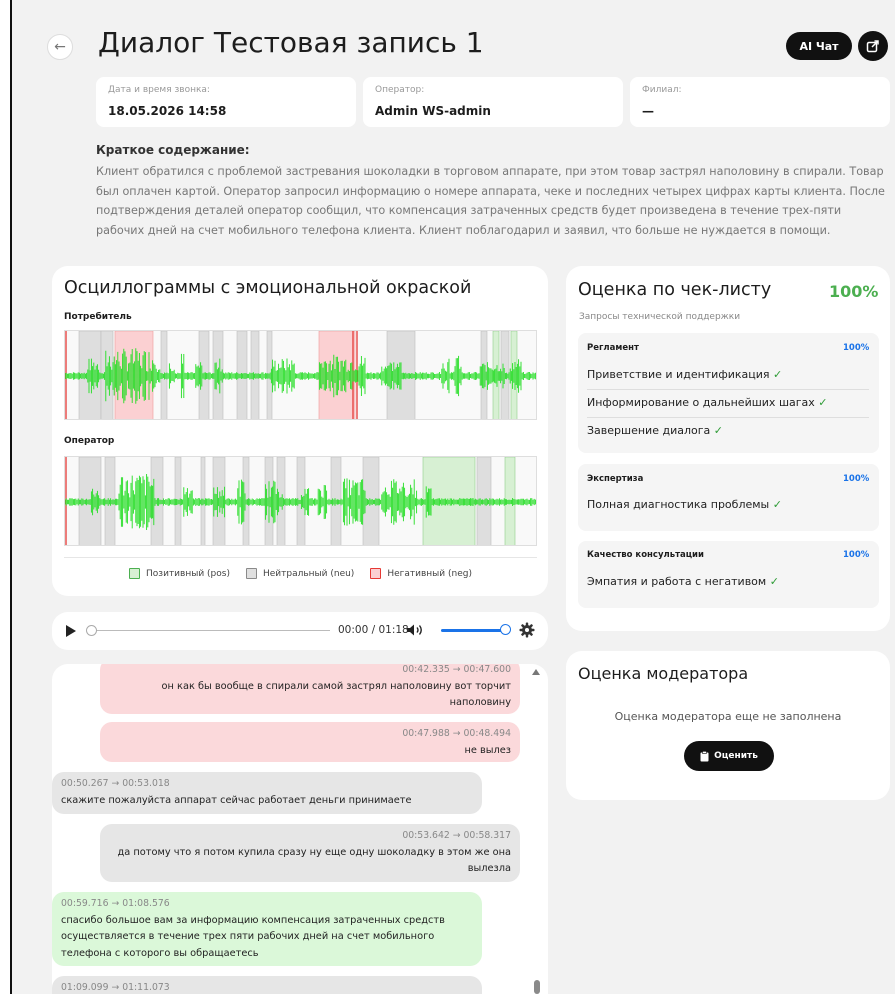 Image resolution: width=895 pixels, height=994 pixels. I want to click on operator-label: Оператор:, so click(400, 90).